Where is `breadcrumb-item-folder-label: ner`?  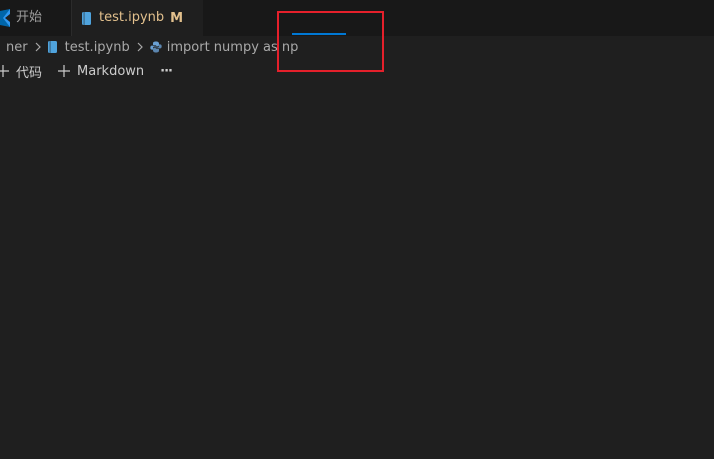 breadcrumb-item-folder-label: ner is located at coordinates (17, 47).